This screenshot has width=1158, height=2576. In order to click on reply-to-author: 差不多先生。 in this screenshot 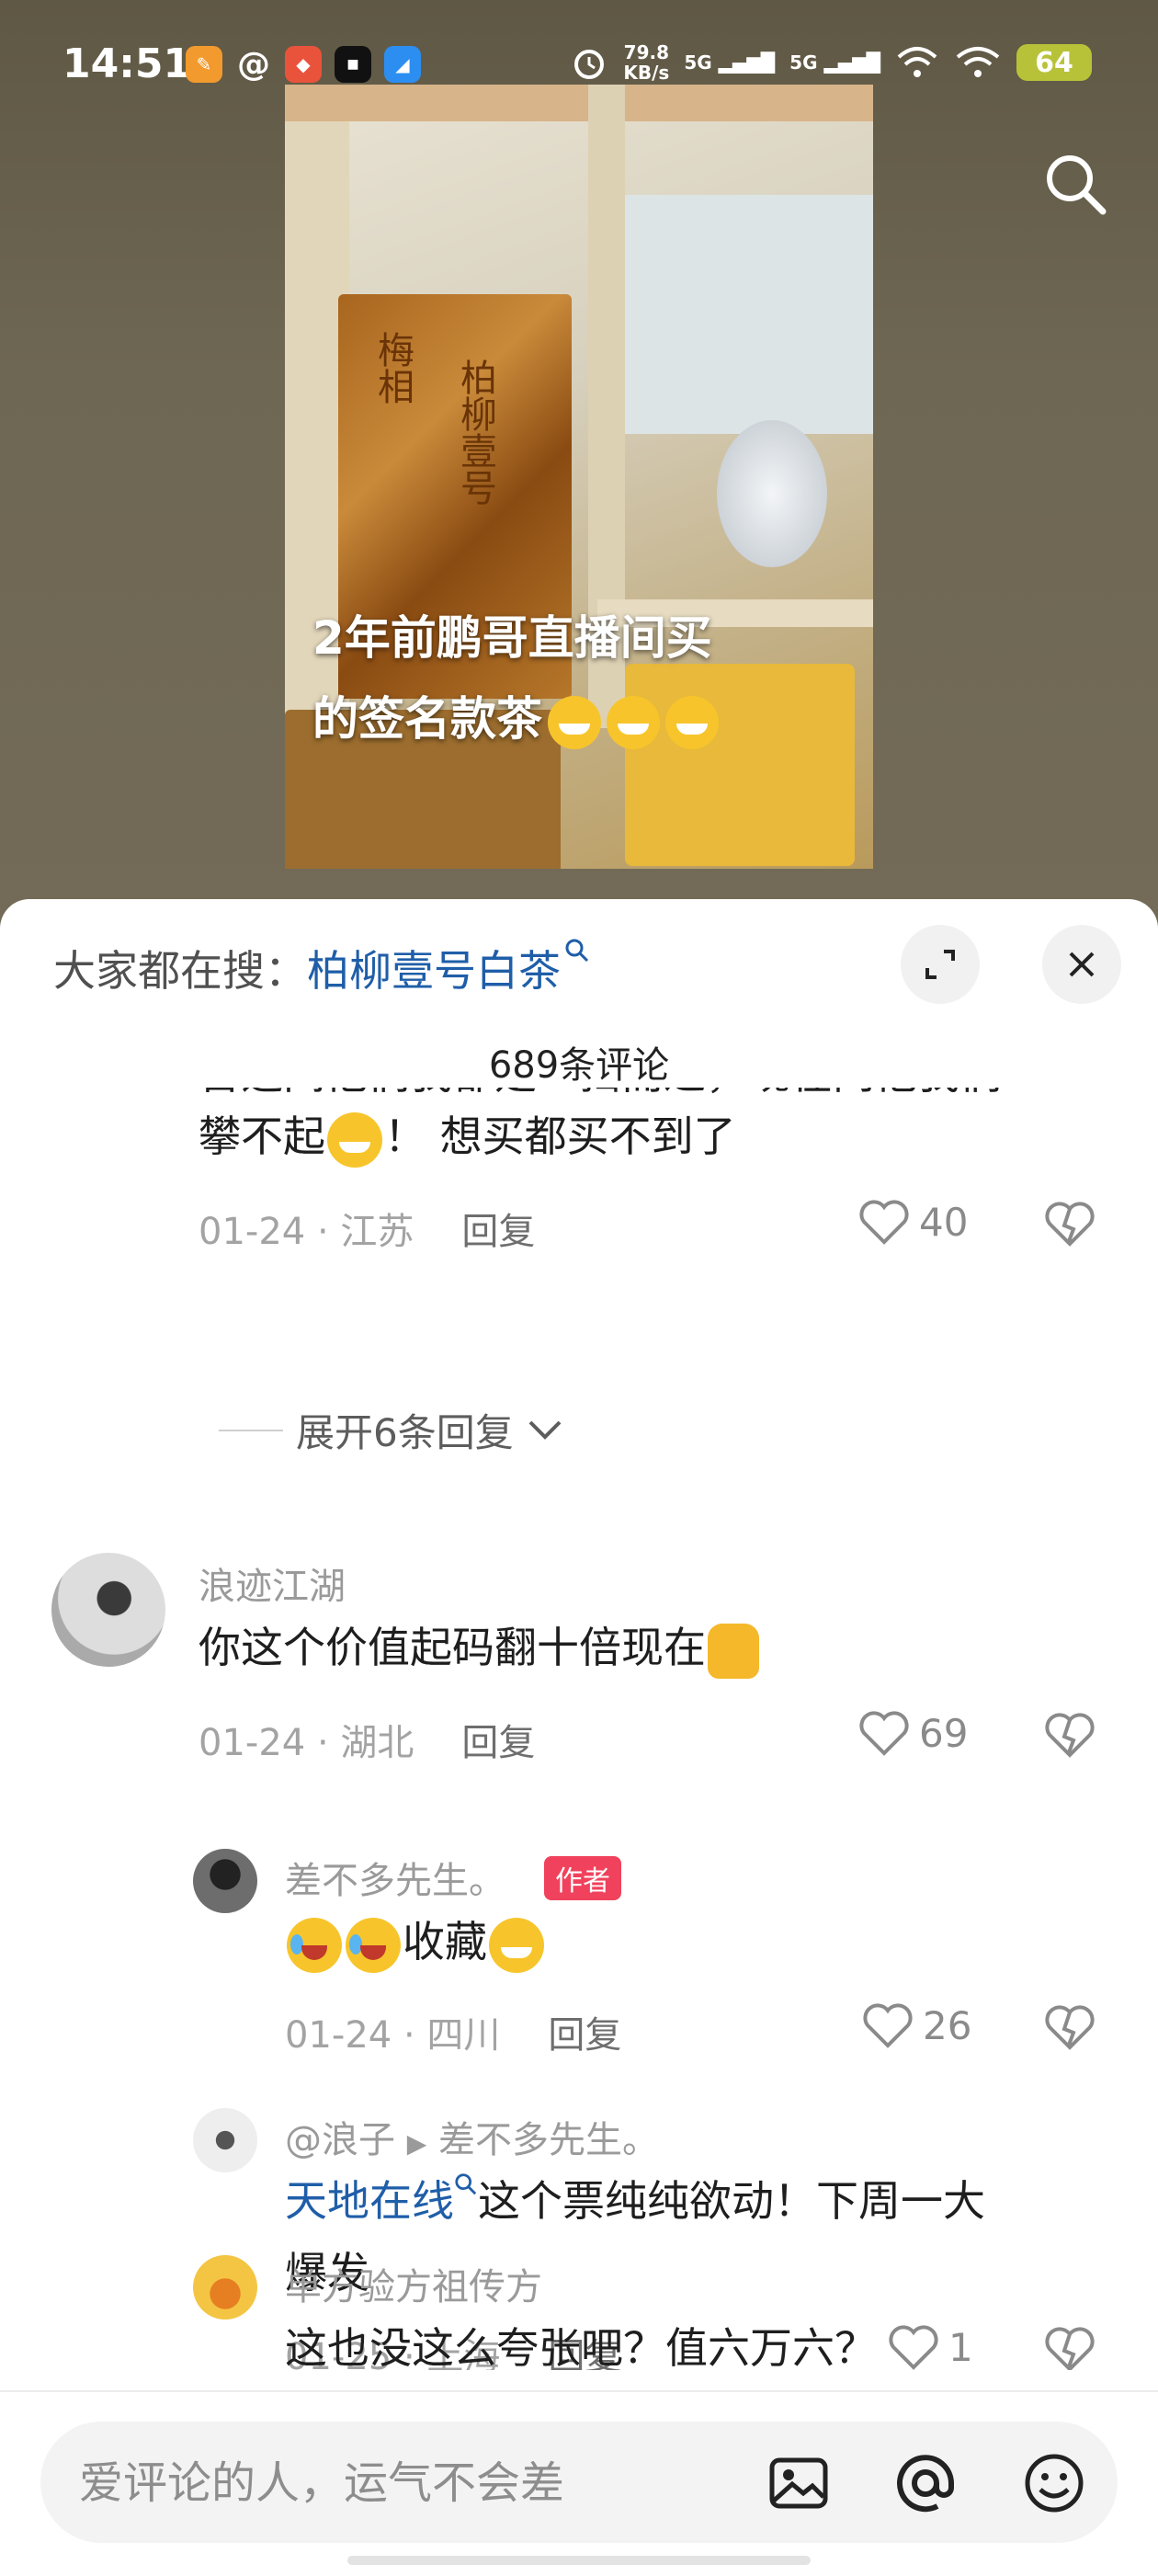, I will do `click(548, 2140)`.